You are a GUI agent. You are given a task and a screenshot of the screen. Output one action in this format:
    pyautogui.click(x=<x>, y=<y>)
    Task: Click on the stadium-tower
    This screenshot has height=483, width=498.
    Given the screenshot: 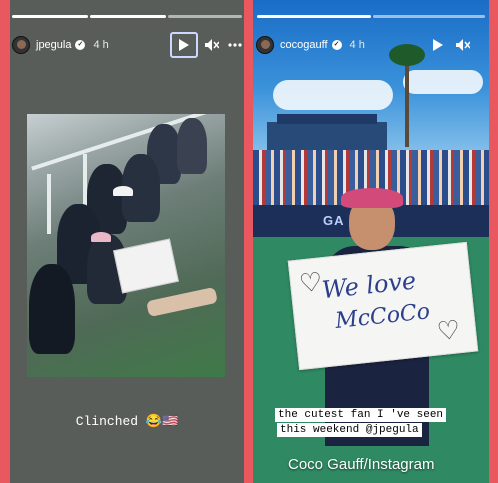 What is the action you would take?
    pyautogui.click(x=327, y=132)
    